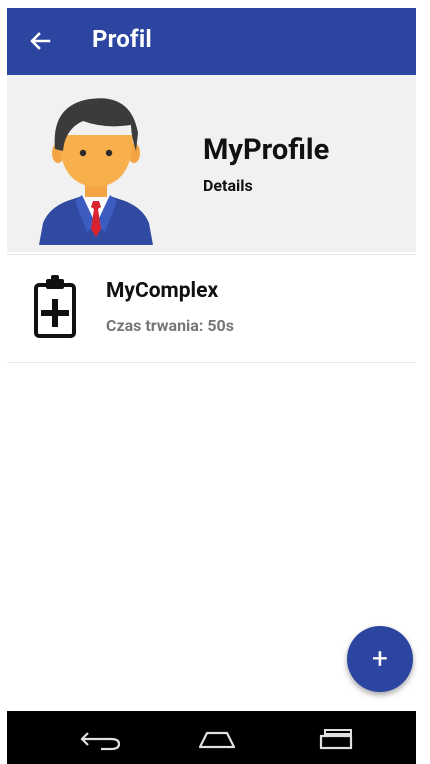  I want to click on person-avatar-icon, so click(96, 171).